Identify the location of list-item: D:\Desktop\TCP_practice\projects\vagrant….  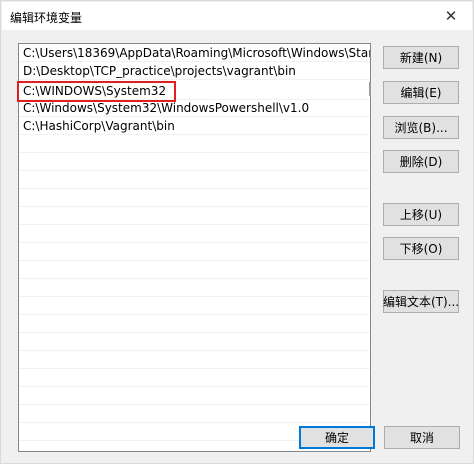
(194, 71).